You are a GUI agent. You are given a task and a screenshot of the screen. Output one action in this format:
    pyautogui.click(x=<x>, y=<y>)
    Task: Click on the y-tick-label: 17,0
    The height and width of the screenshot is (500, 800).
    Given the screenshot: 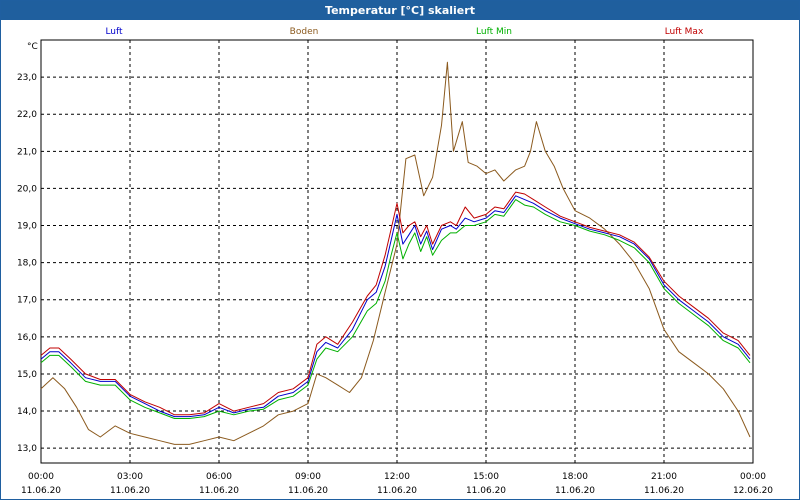 What is the action you would take?
    pyautogui.click(x=27, y=301)
    